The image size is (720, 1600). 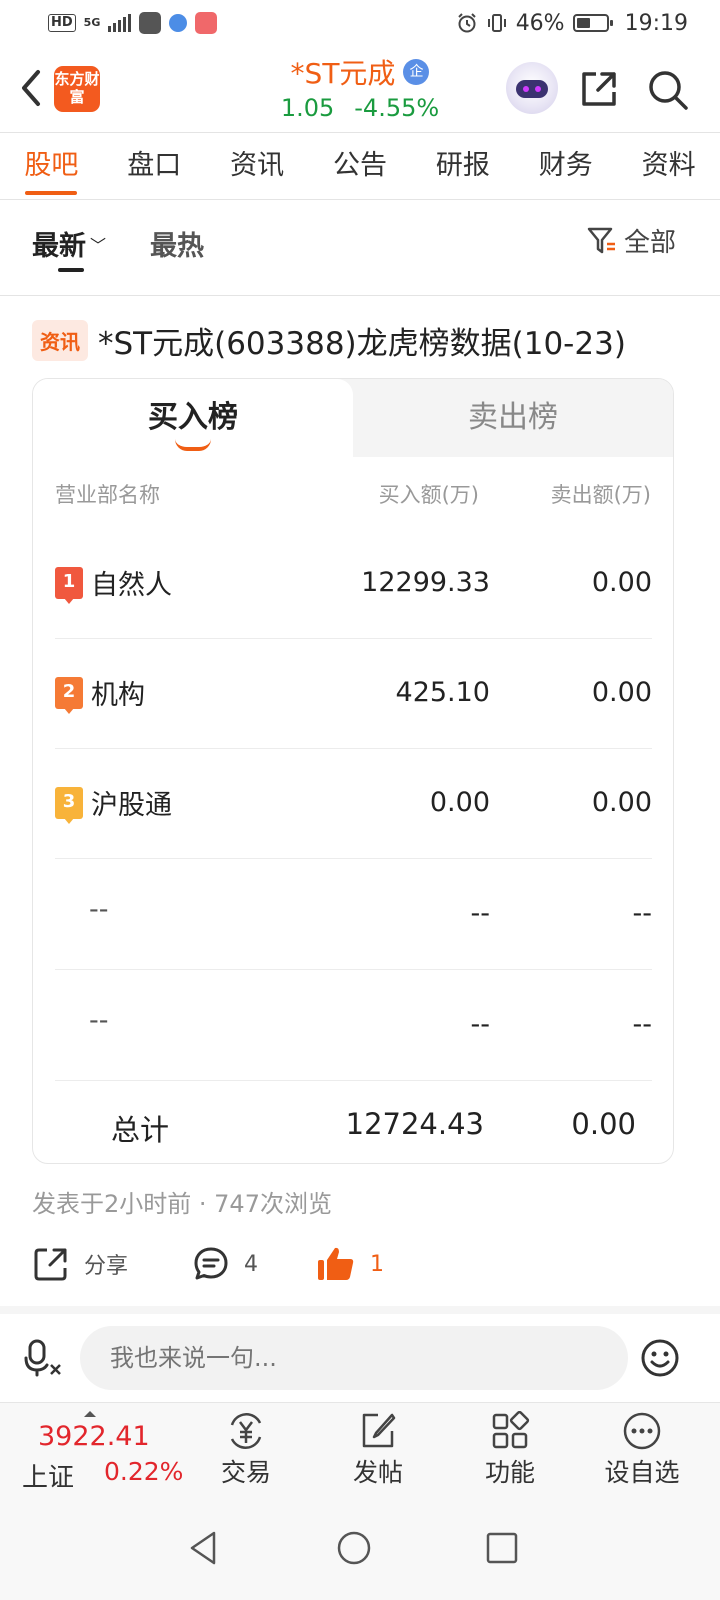 I want to click on rank-badge: 3, so click(x=69, y=805).